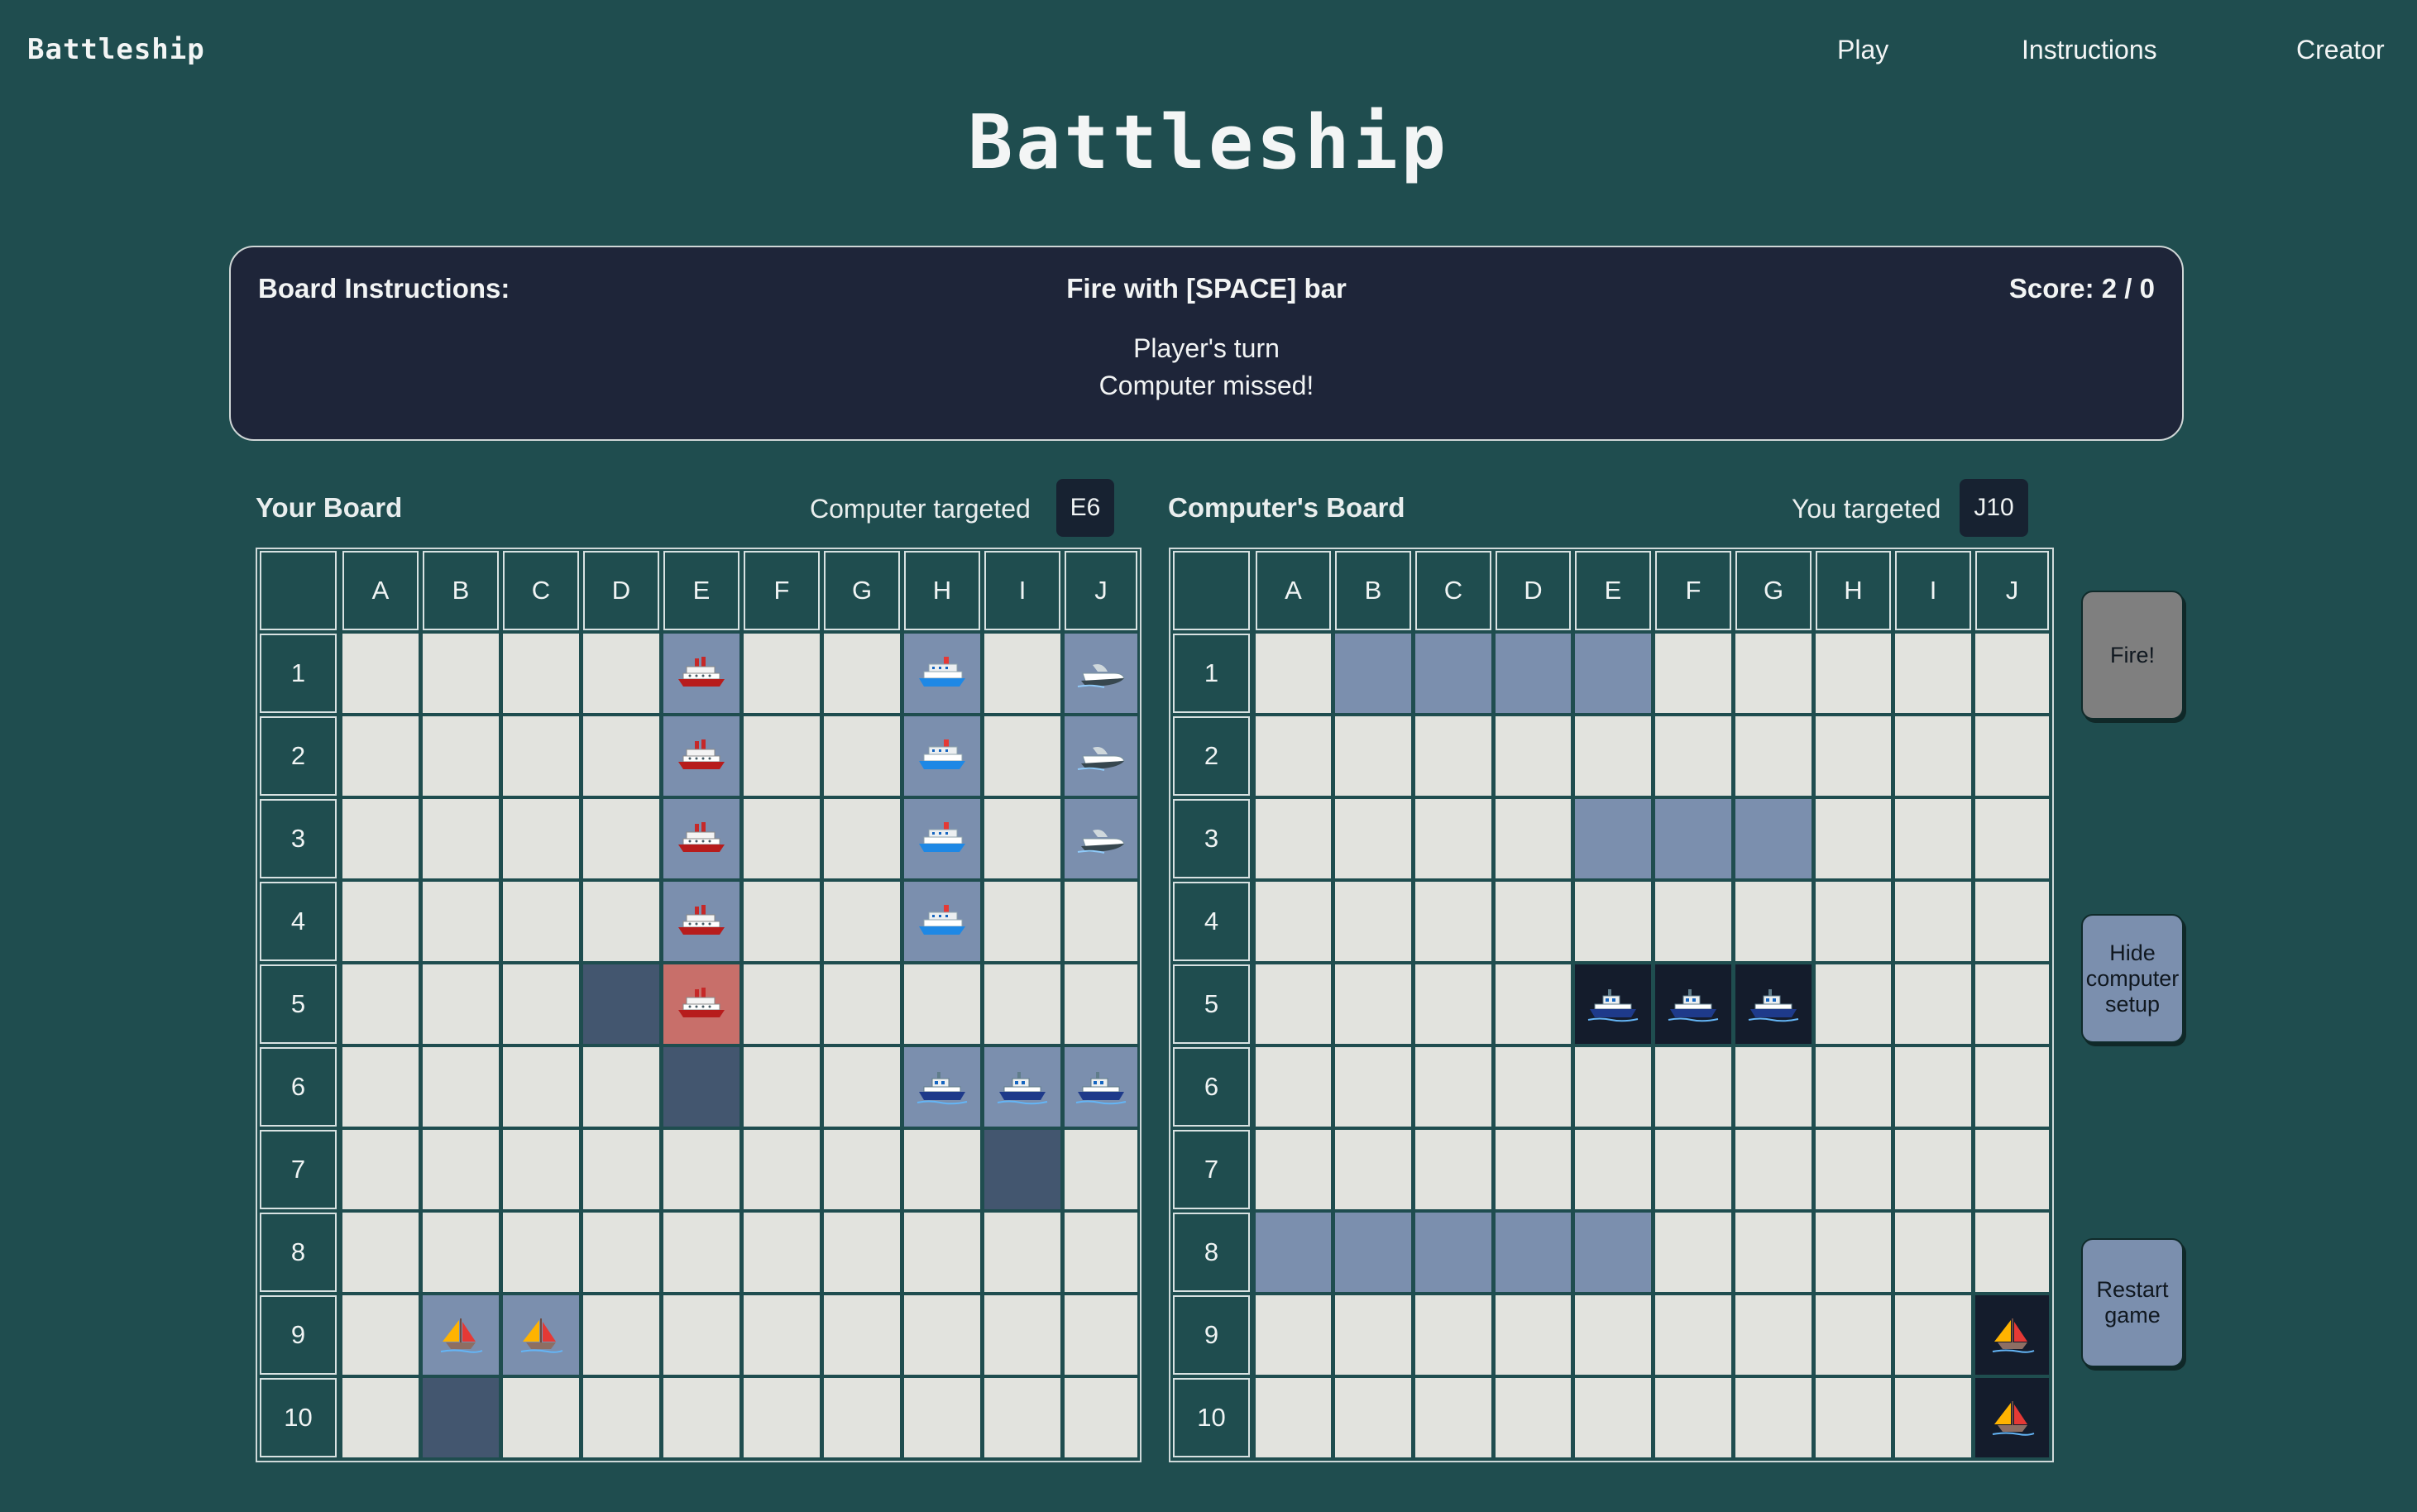  I want to click on computer-cell-e1, so click(1613, 673).